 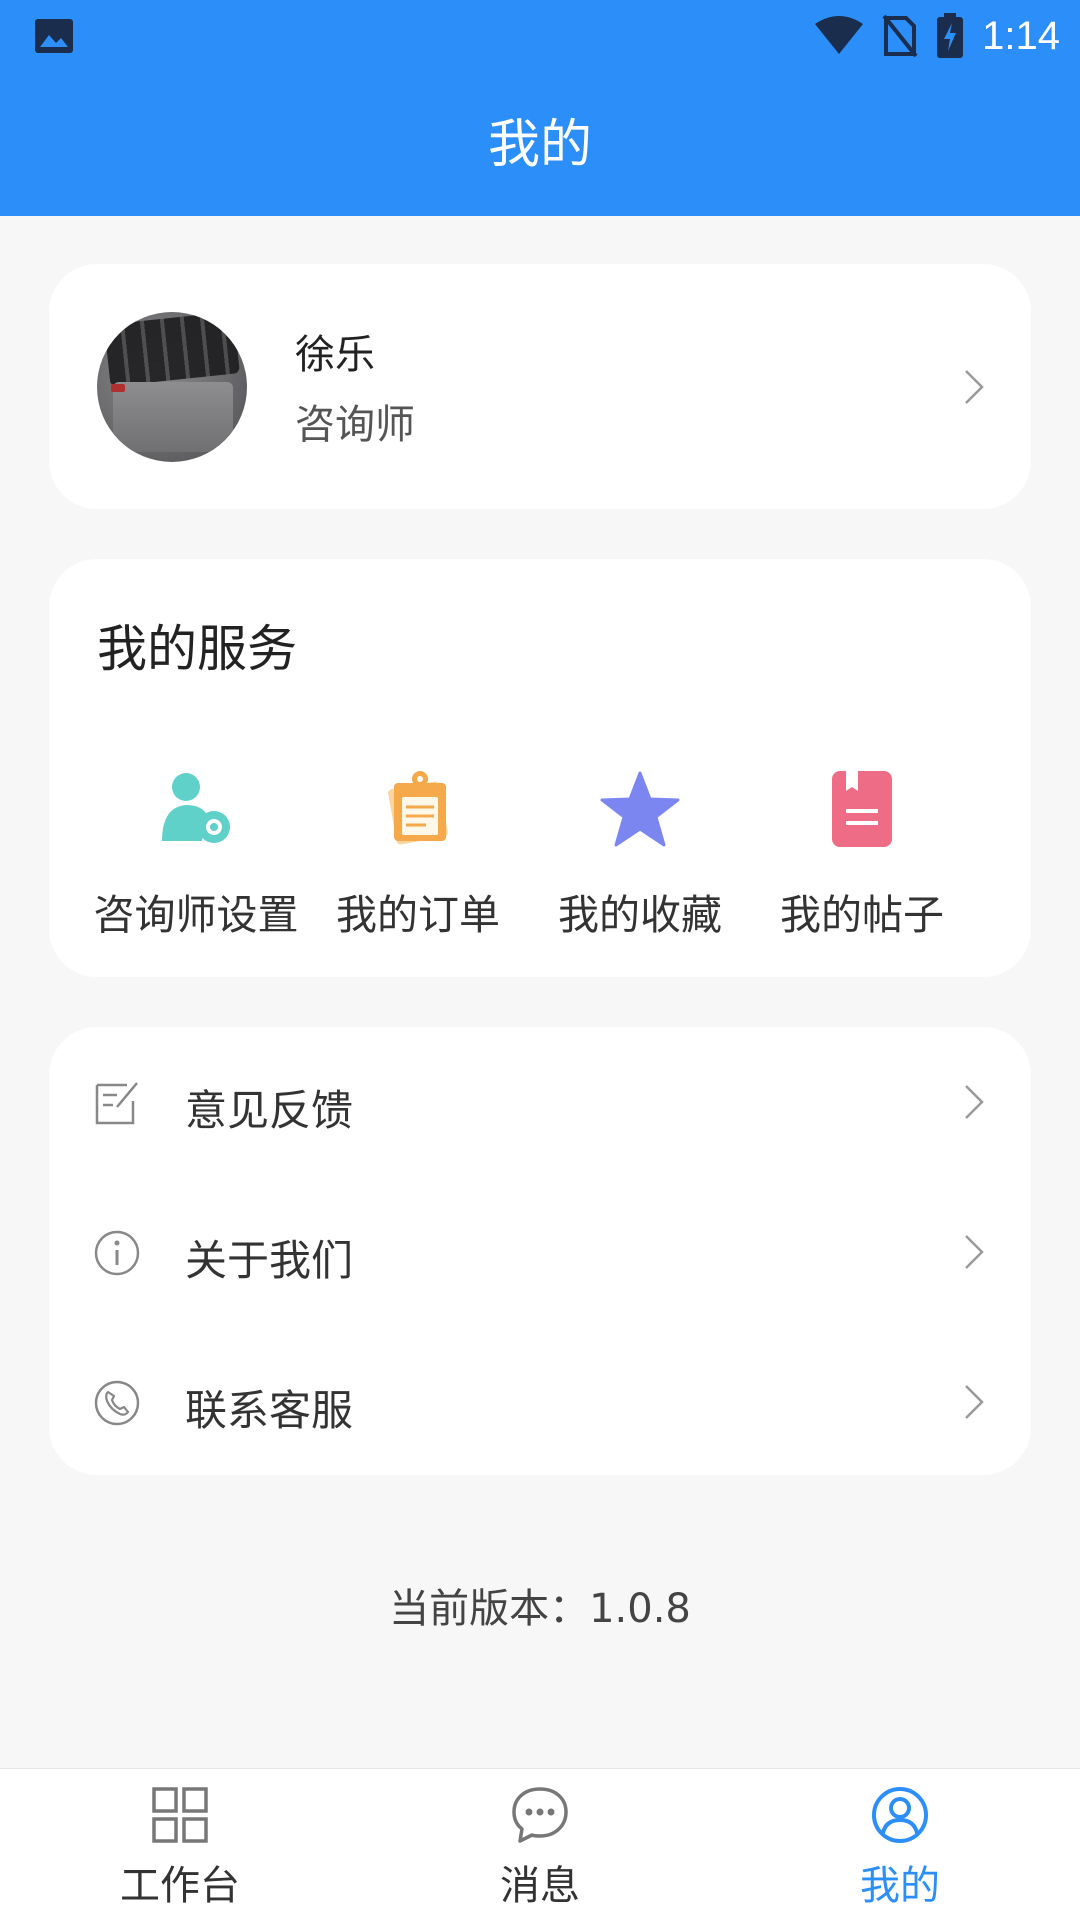 I want to click on consultant-settings-icon, so click(x=196, y=808).